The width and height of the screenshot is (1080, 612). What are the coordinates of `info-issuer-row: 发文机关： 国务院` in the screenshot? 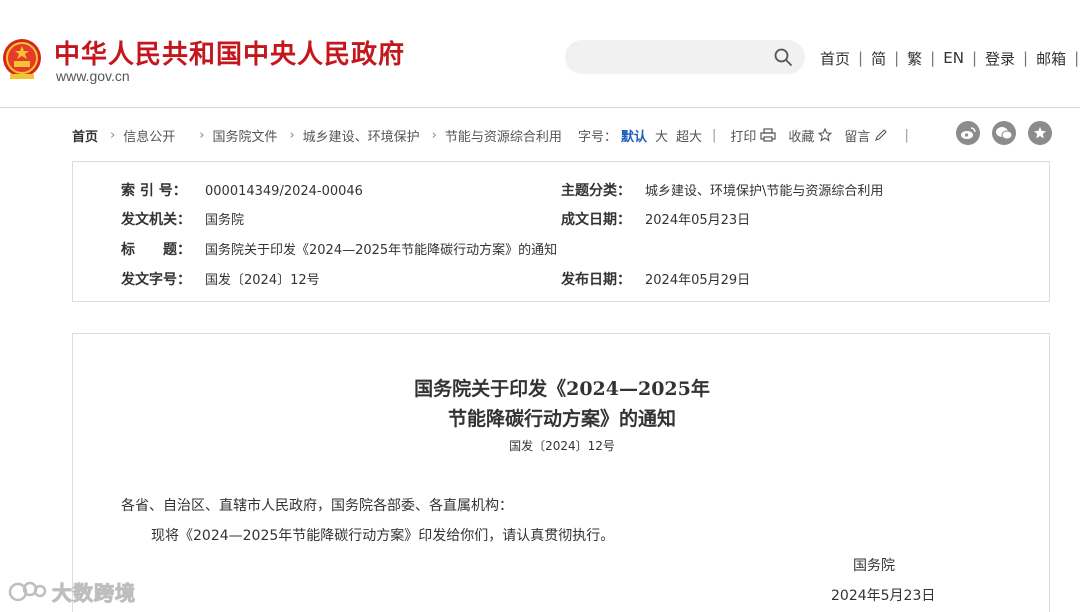 It's located at (182, 219).